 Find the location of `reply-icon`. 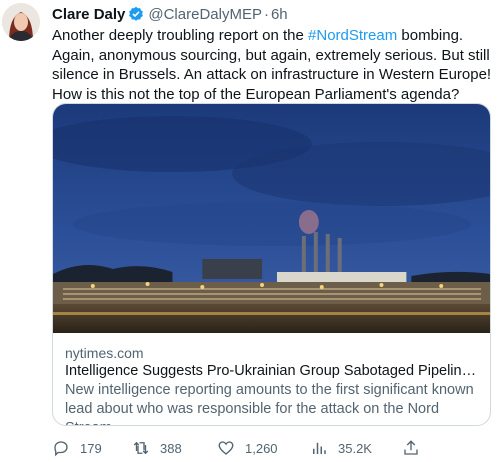

reply-icon is located at coordinates (61, 449).